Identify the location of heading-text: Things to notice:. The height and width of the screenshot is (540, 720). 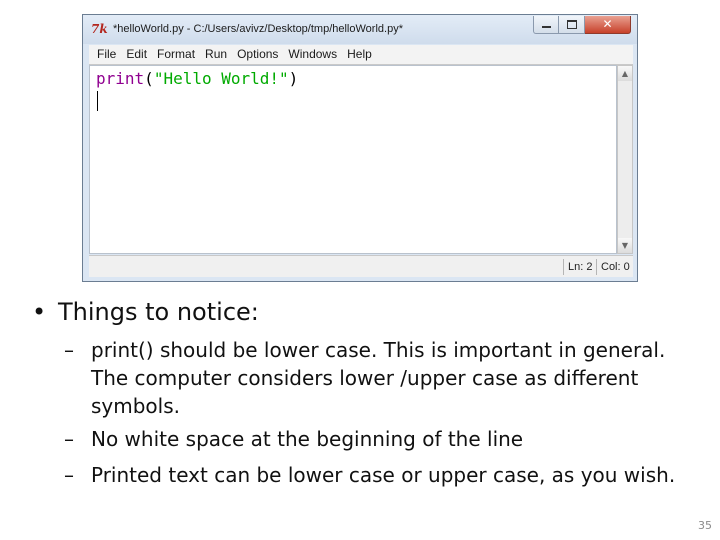
(158, 312).